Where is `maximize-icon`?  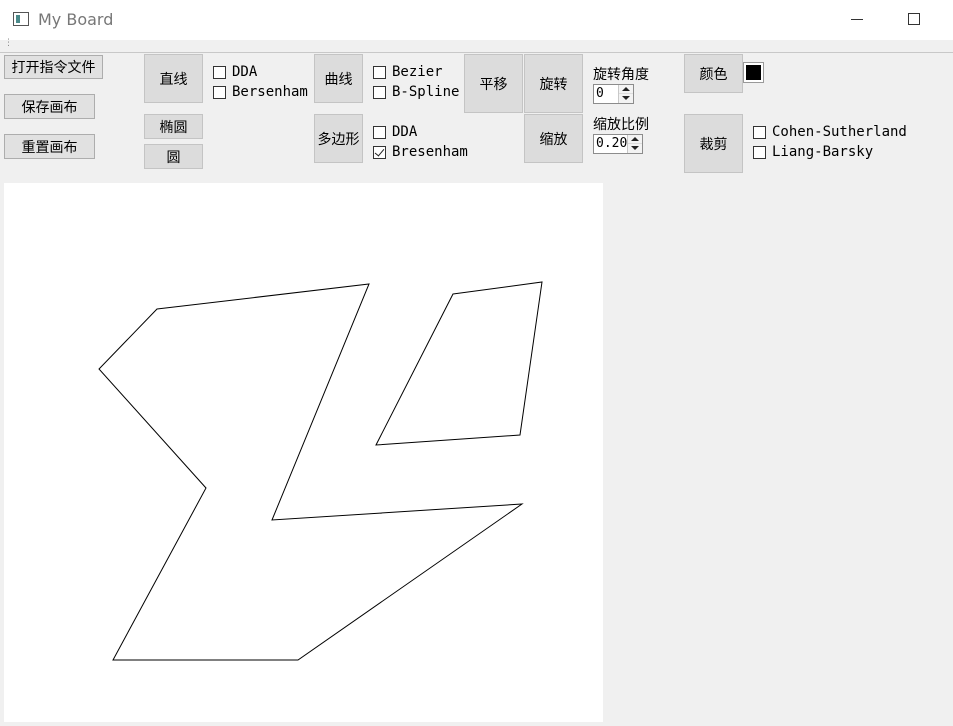 maximize-icon is located at coordinates (915, 20).